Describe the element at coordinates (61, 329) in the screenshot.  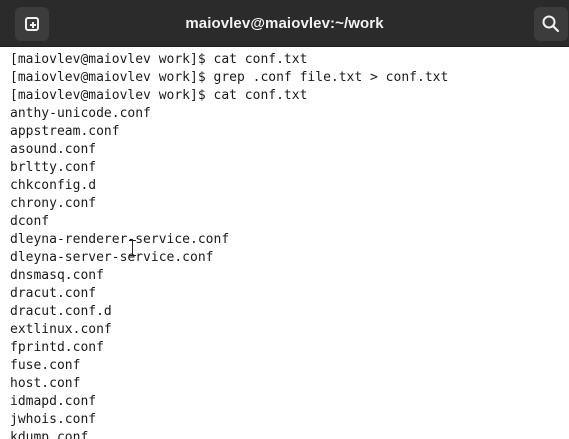
I see `terminal-line: extlinux.conf` at that location.